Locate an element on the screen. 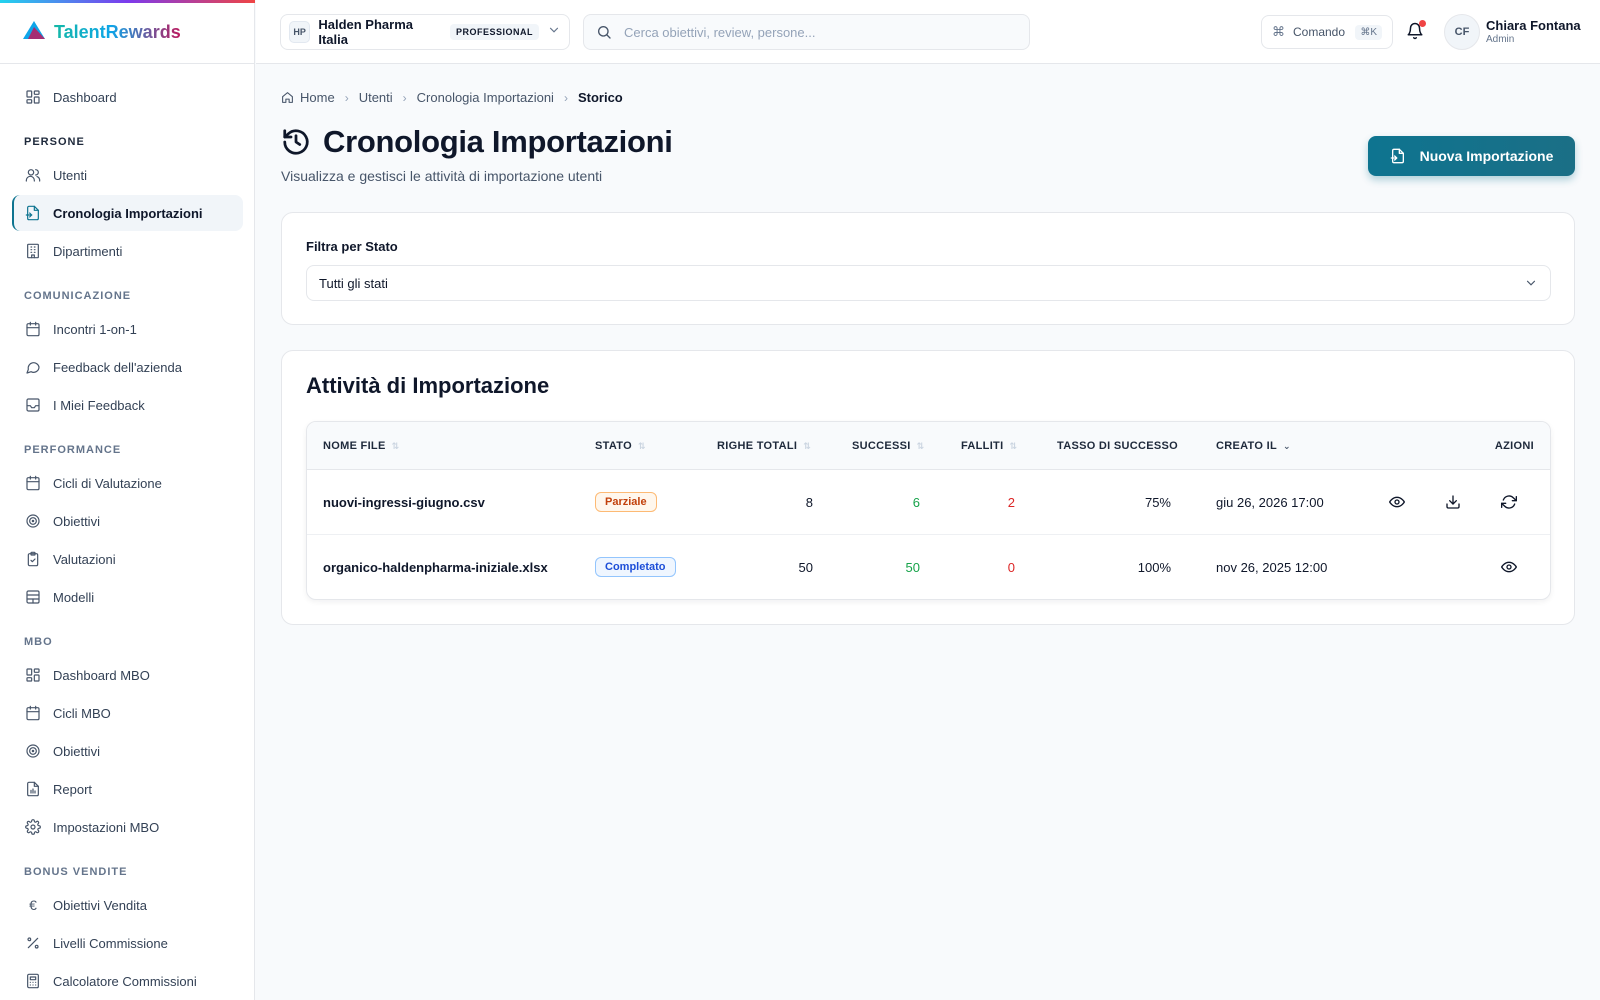 The height and width of the screenshot is (1000, 1600). search-bar is located at coordinates (806, 32).